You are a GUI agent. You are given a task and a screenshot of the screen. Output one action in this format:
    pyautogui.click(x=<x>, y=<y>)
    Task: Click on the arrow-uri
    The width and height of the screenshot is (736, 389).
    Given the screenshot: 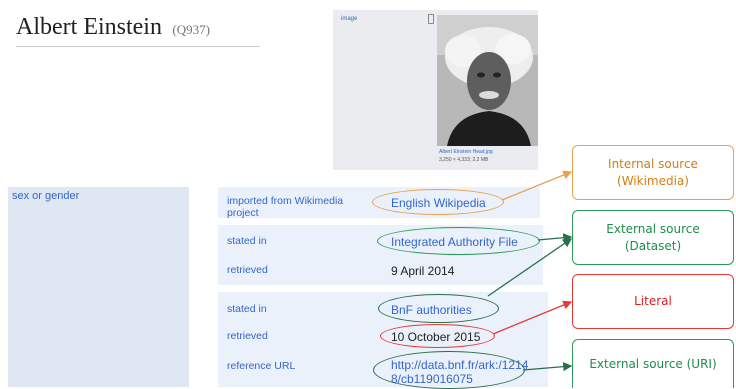 What is the action you would take?
    pyautogui.click(x=547, y=367)
    